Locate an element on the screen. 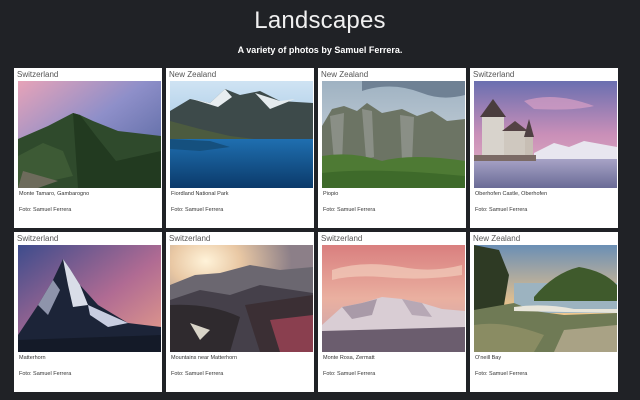 This screenshot has height=400, width=640. page-title: Landscapes is located at coordinates (320, 20).